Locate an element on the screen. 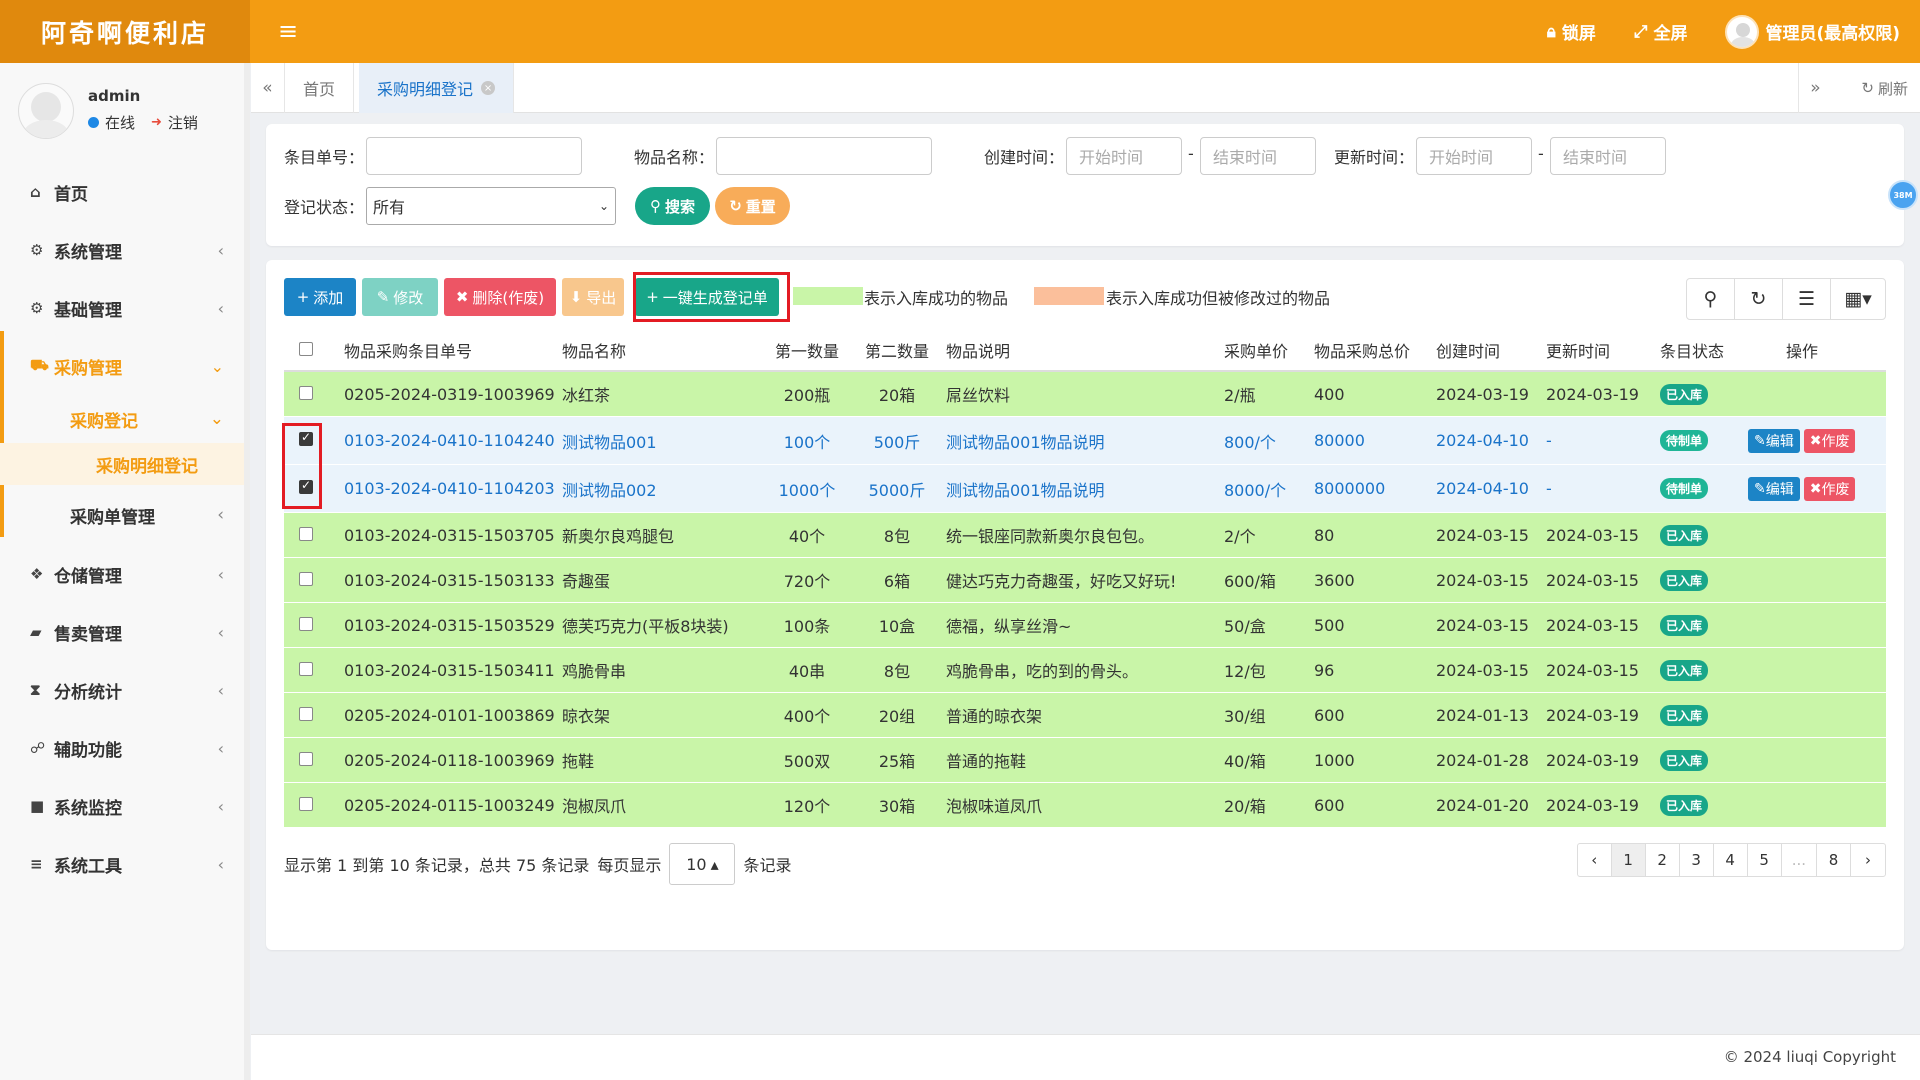 The height and width of the screenshot is (1080, 1920). header-created: 创建时间 is located at coordinates (1491, 350).